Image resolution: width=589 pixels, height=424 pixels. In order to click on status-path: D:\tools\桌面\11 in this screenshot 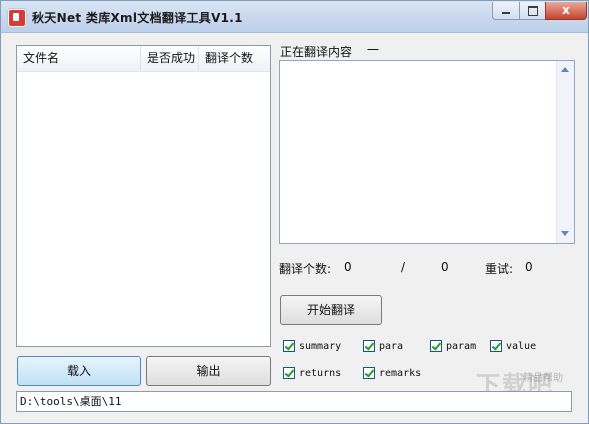, I will do `click(294, 401)`.